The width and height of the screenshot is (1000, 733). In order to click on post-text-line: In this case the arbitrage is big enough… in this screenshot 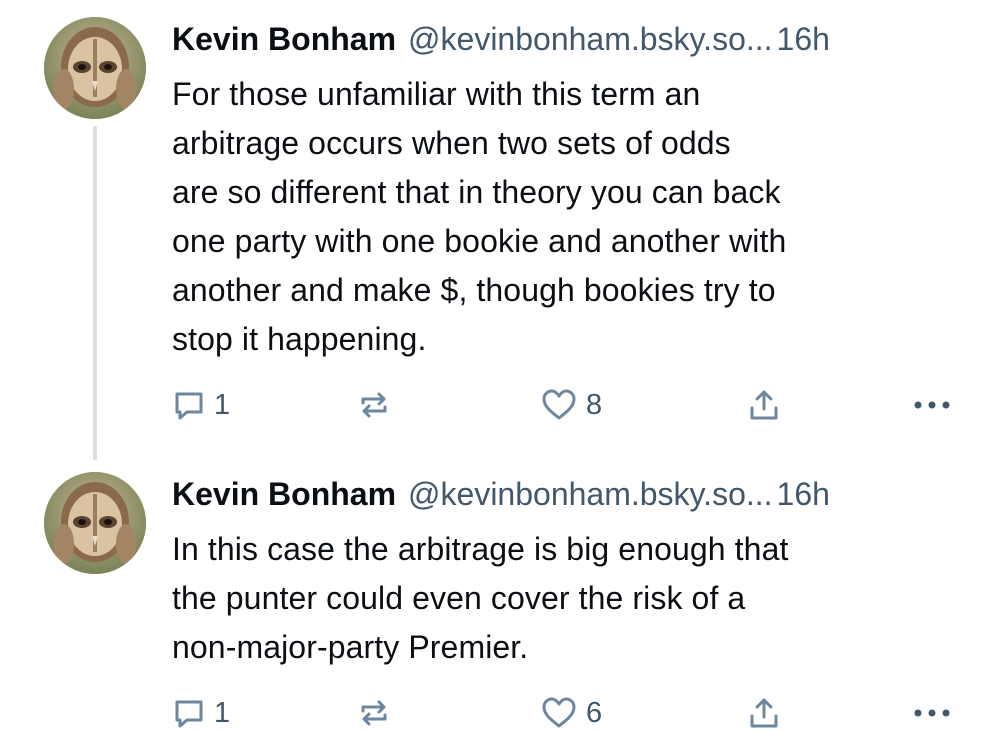, I will do `click(480, 549)`.